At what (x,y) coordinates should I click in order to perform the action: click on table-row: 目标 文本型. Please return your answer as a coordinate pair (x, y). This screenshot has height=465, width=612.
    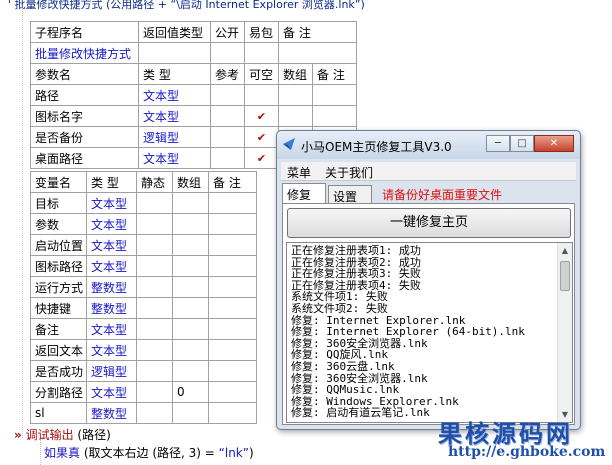
    Looking at the image, I should click on (143, 203).